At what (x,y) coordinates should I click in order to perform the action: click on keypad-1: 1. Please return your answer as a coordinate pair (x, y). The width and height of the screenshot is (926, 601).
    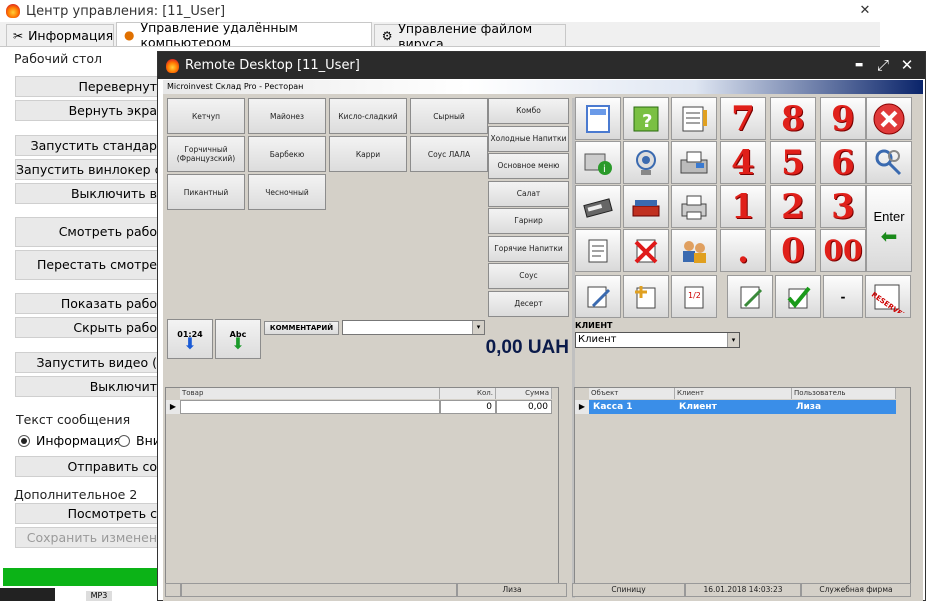
    Looking at the image, I should click on (743, 206).